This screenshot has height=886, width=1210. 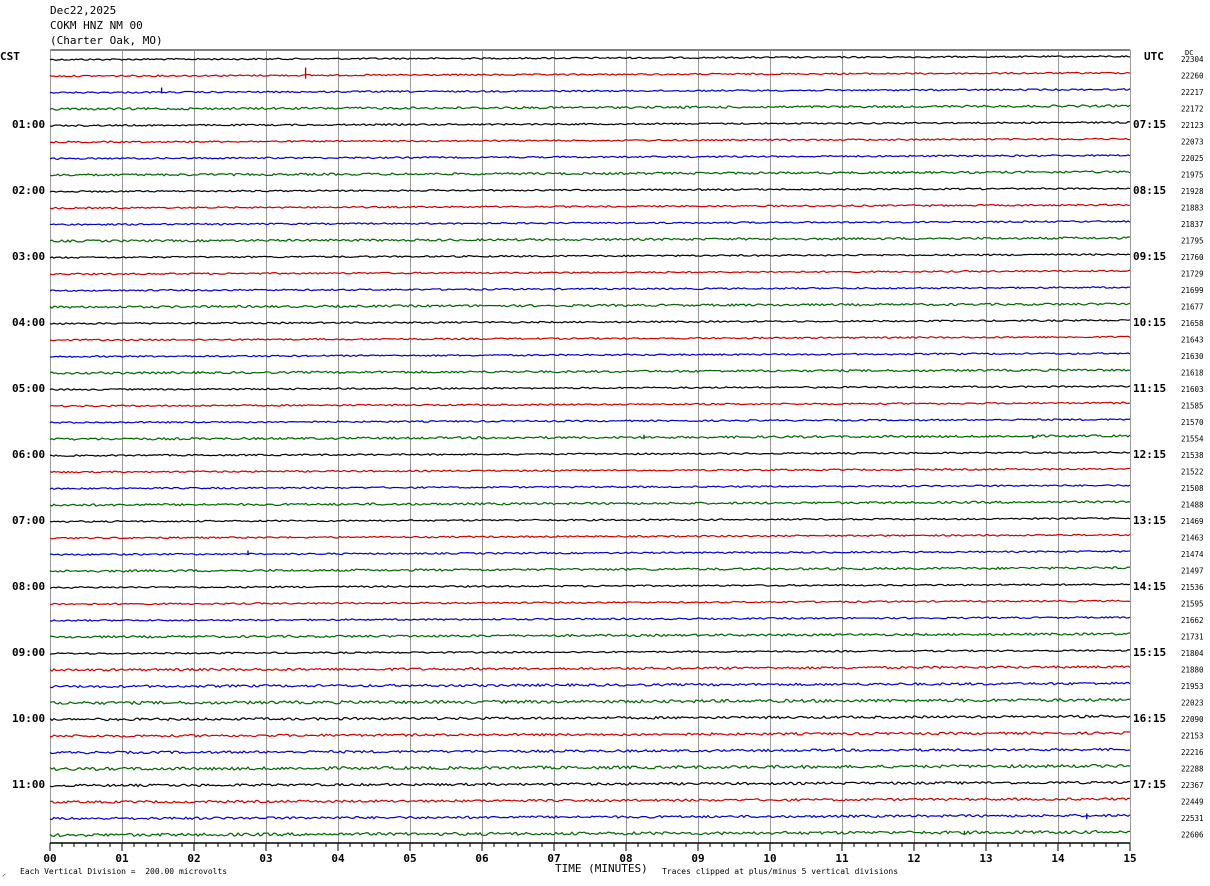 What do you see at coordinates (1149, 652) in the screenshot?
I see `right-hour-label: 15:15` at bounding box center [1149, 652].